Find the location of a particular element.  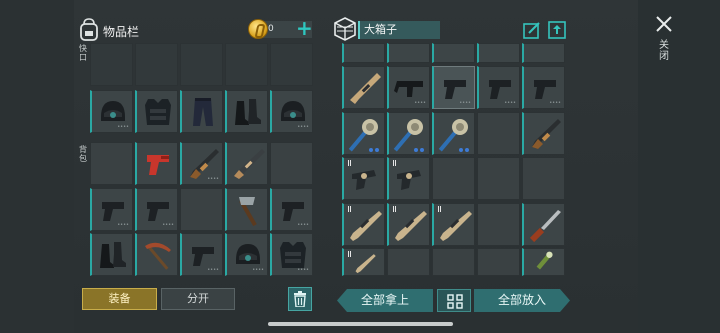

sort-button is located at coordinates (454, 300).